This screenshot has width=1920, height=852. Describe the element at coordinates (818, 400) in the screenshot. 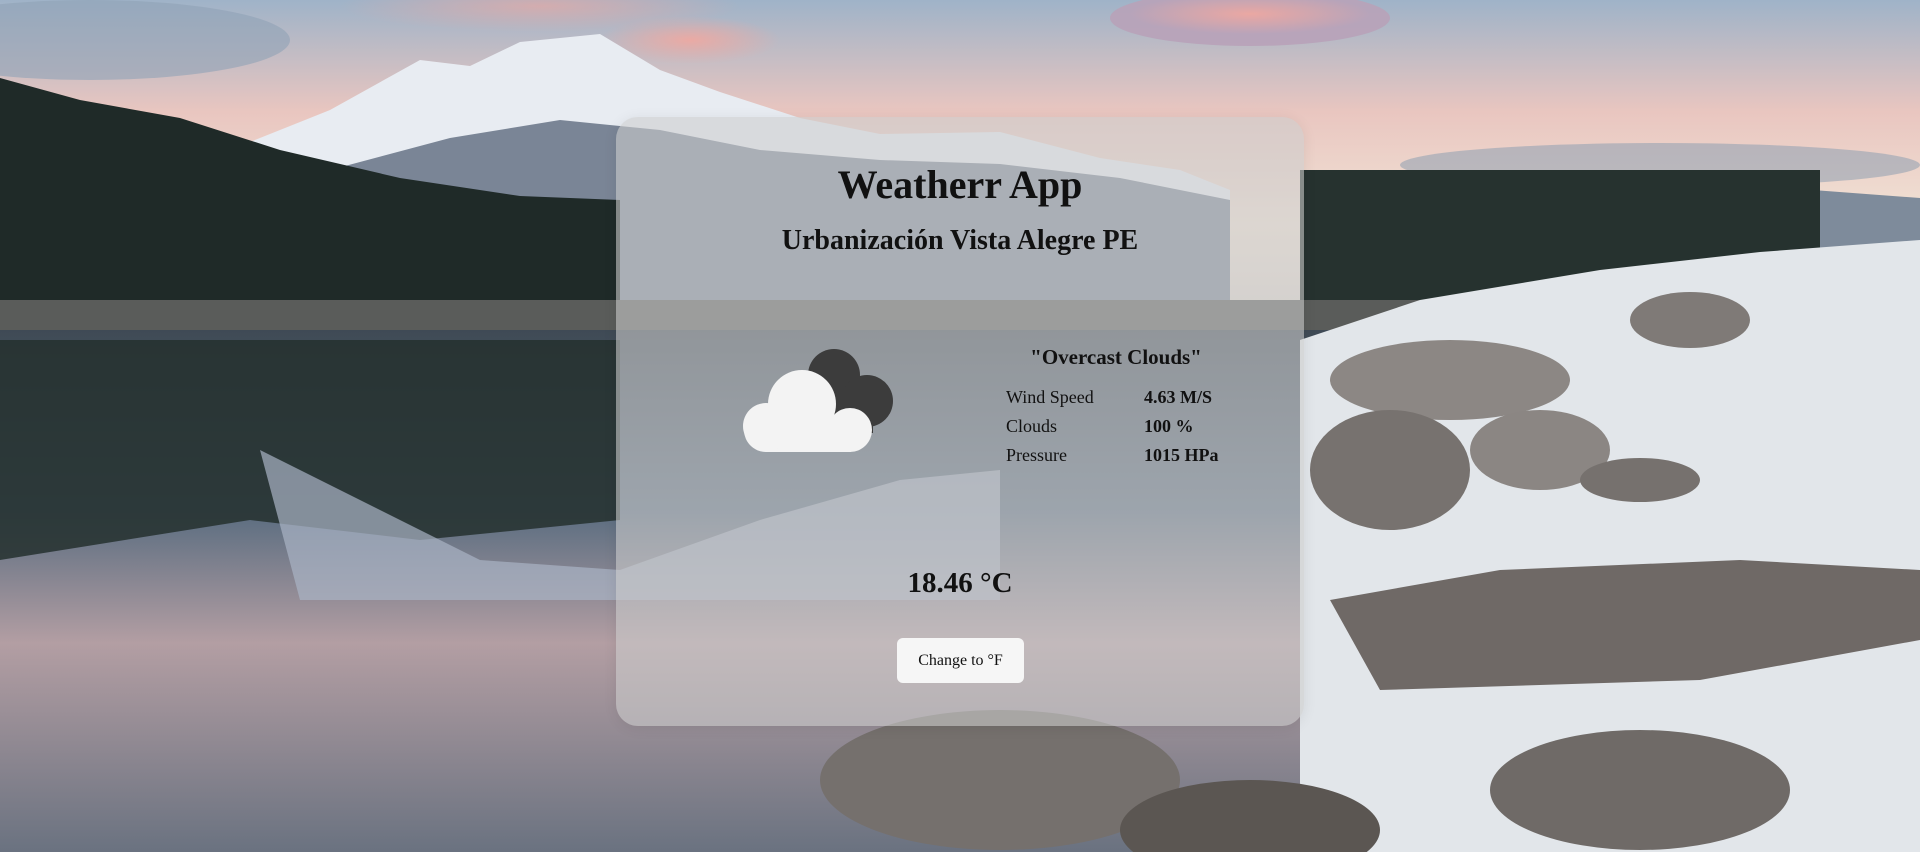

I see `overcast-clouds-icon` at that location.